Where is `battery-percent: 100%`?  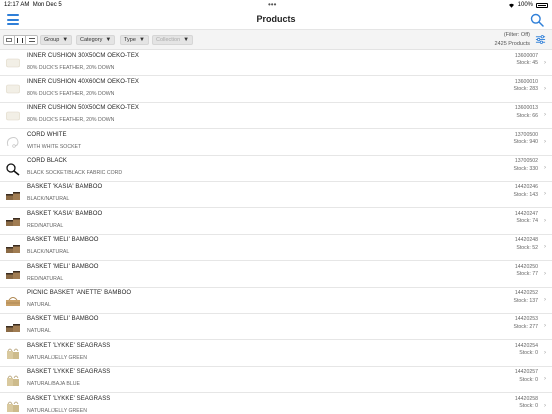
battery-percent: 100% is located at coordinates (525, 5).